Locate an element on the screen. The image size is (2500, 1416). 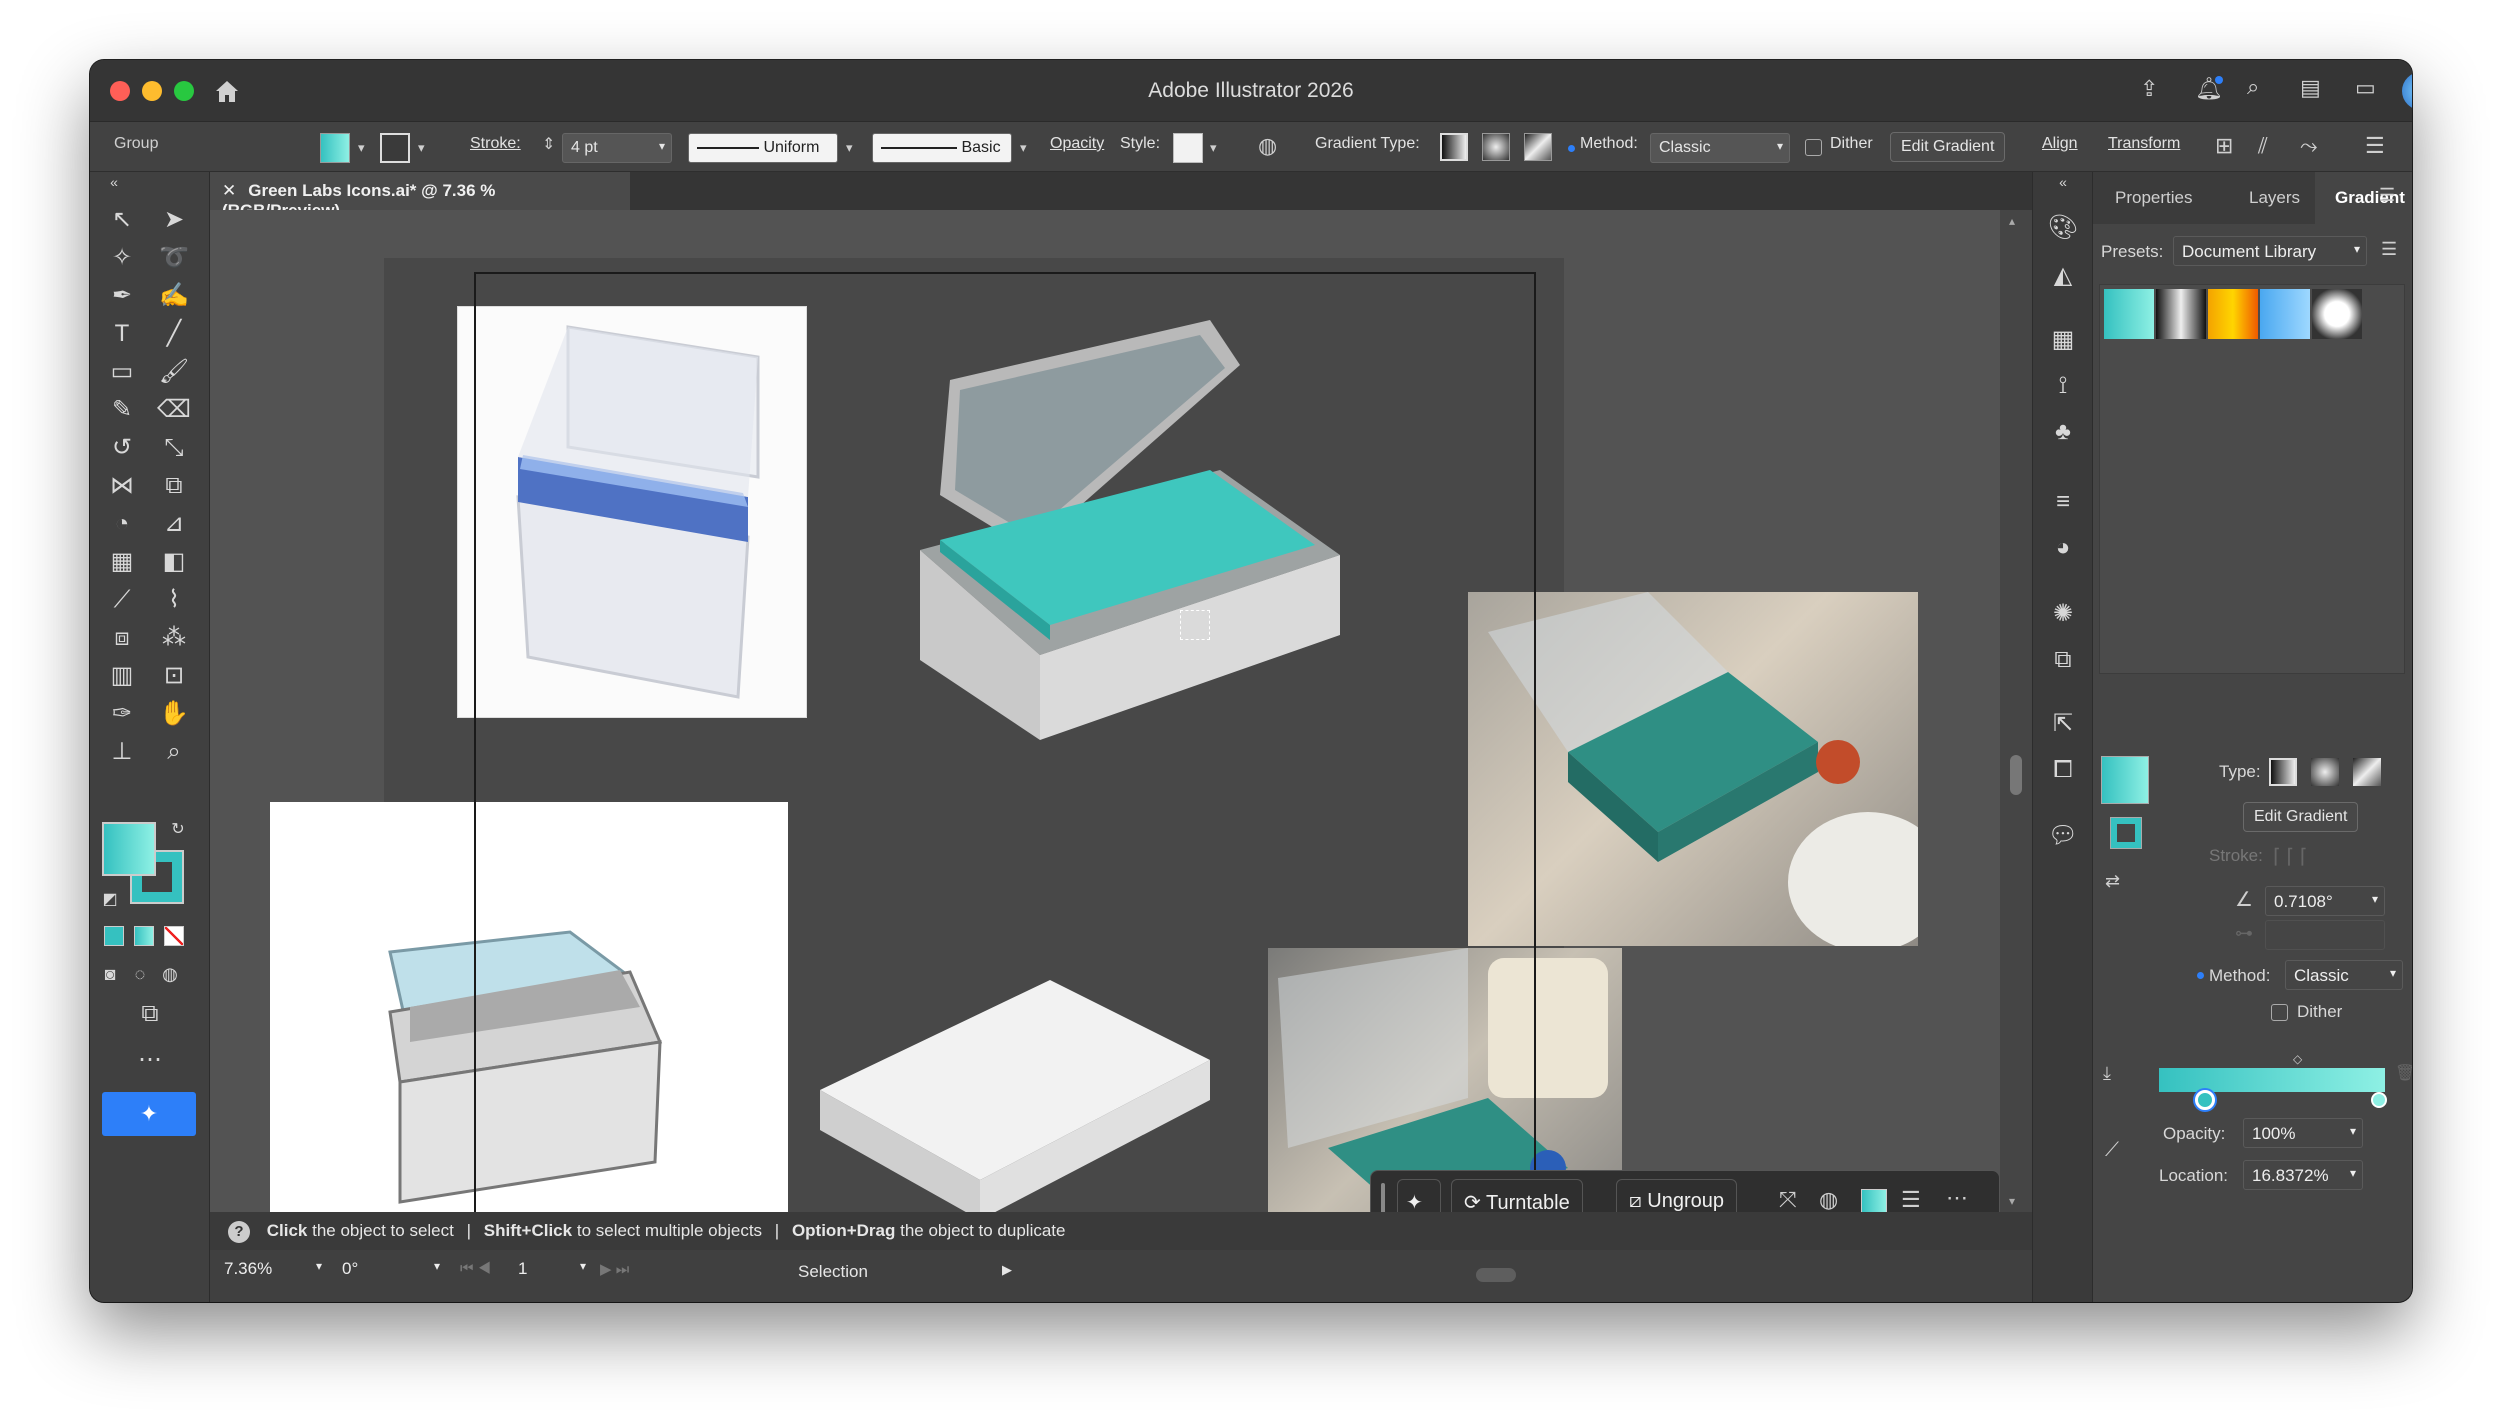
swap-fill-stroke-icon: ↻ is located at coordinates (178, 830).